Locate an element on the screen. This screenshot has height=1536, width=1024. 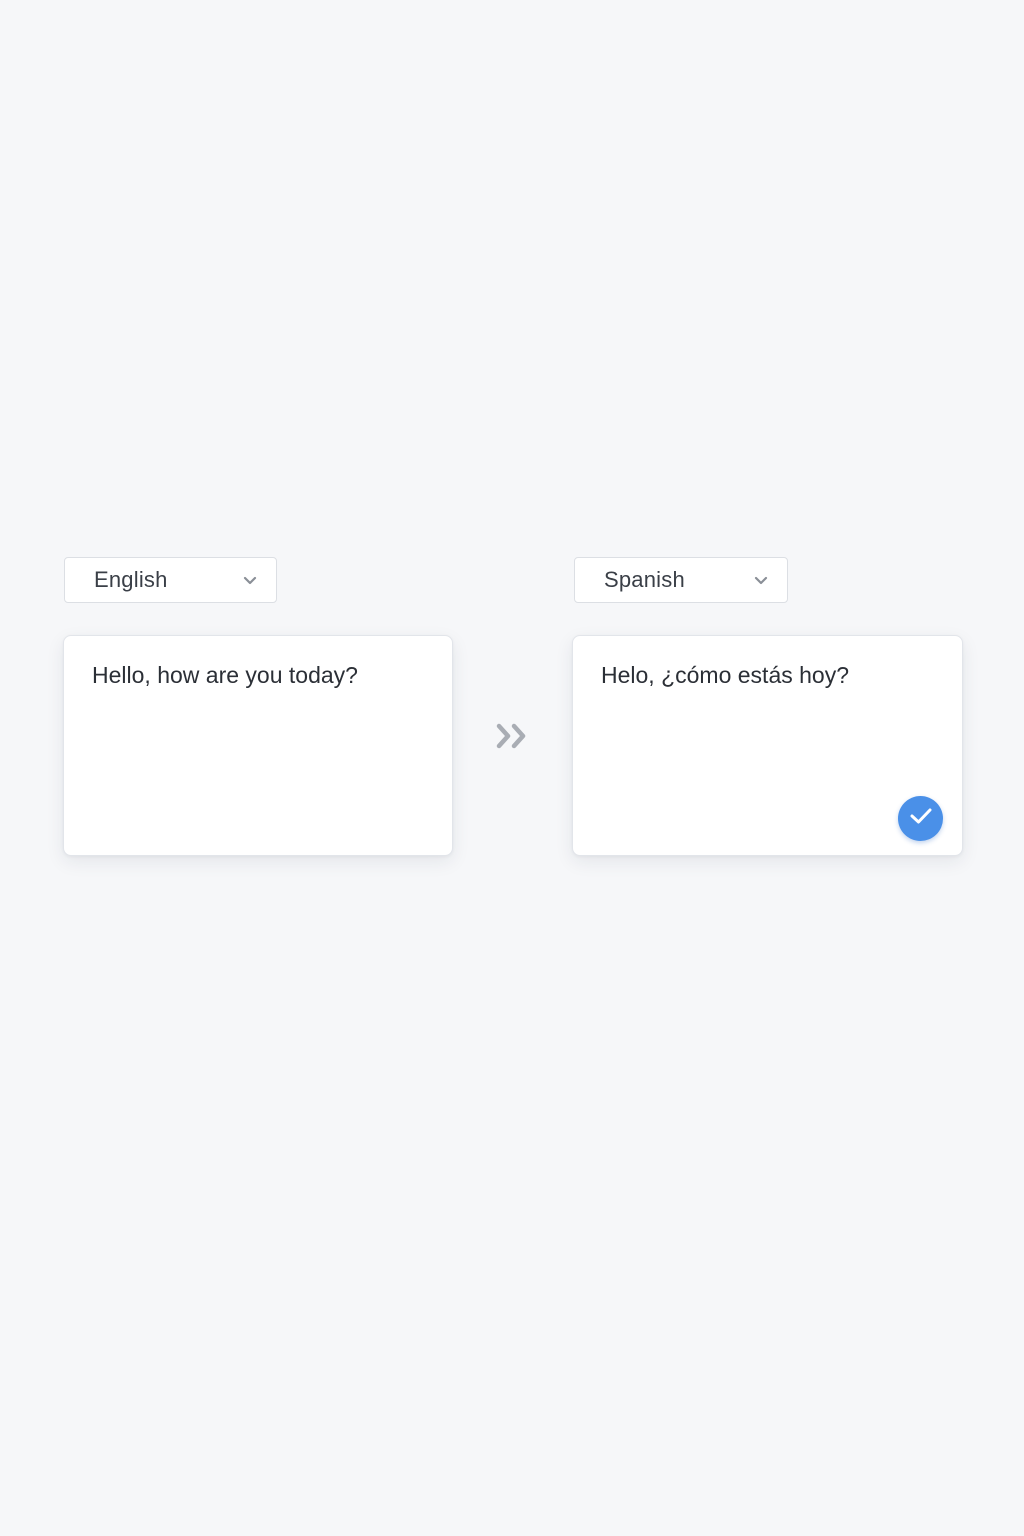
translate-direction-button is located at coordinates (513, 738).